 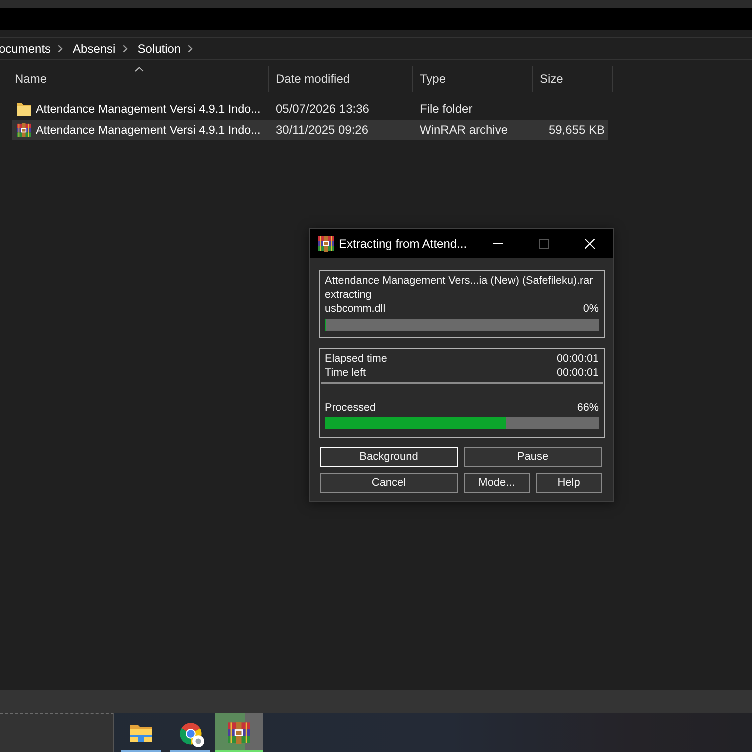 What do you see at coordinates (389, 483) in the screenshot?
I see `dialog-button: Cancel` at bounding box center [389, 483].